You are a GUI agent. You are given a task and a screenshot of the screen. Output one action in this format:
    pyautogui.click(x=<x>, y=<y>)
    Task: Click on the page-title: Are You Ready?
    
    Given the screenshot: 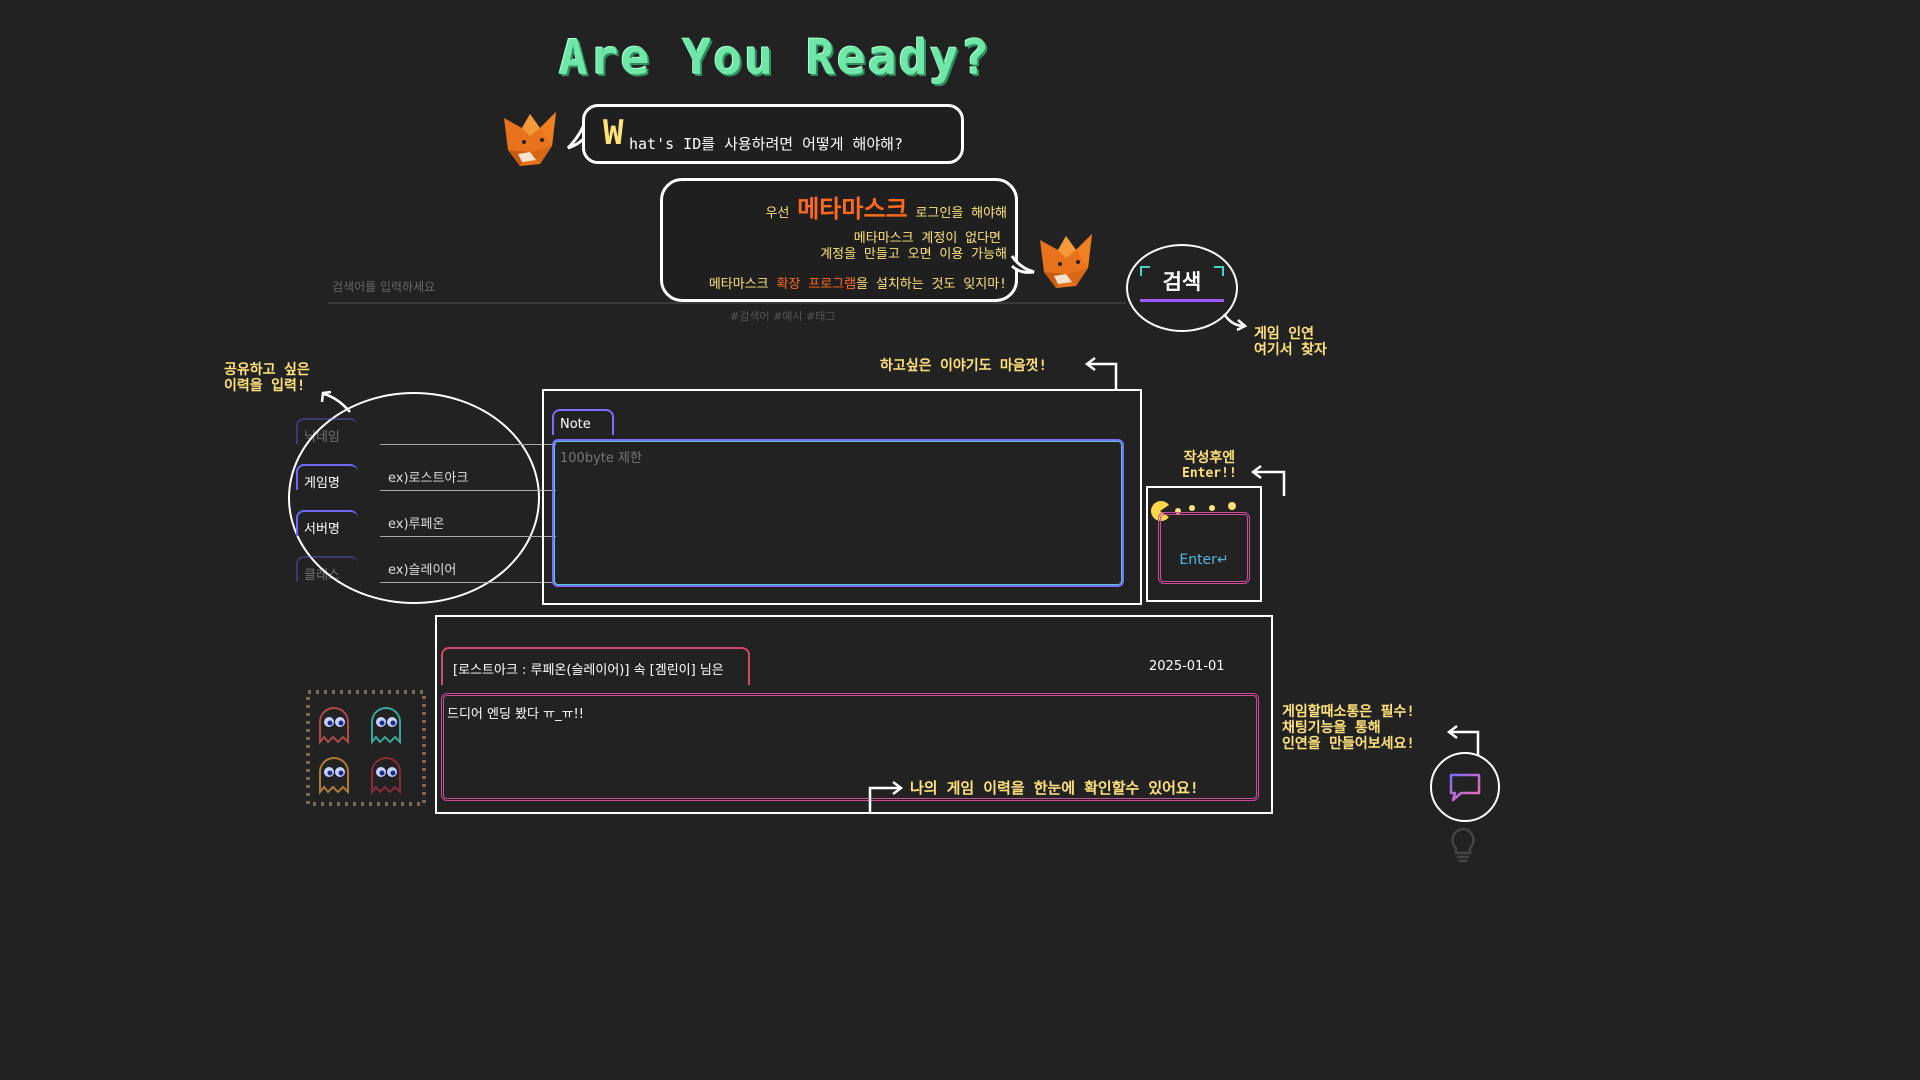 What is the action you would take?
    pyautogui.click(x=775, y=58)
    